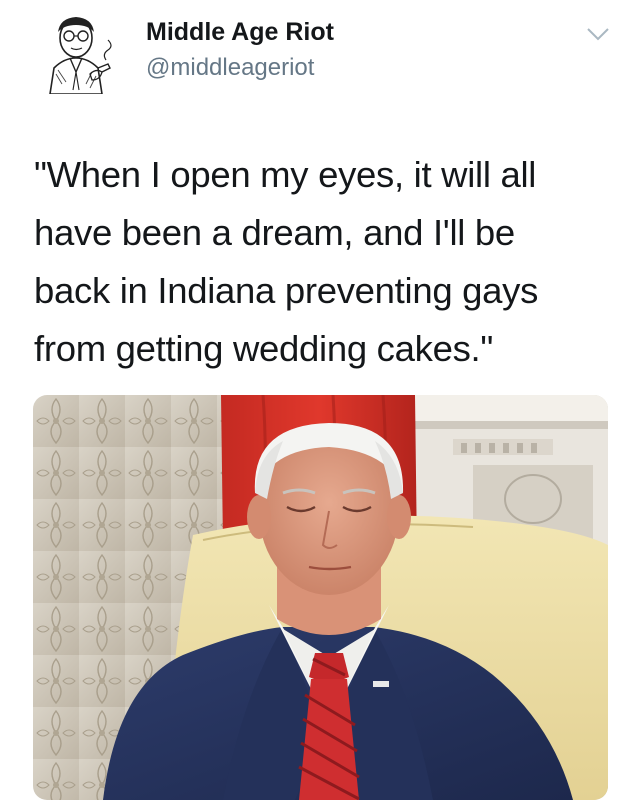 This screenshot has height=809, width=640. I want to click on author-info: Middle Age Riot @middleageriot, so click(240, 50).